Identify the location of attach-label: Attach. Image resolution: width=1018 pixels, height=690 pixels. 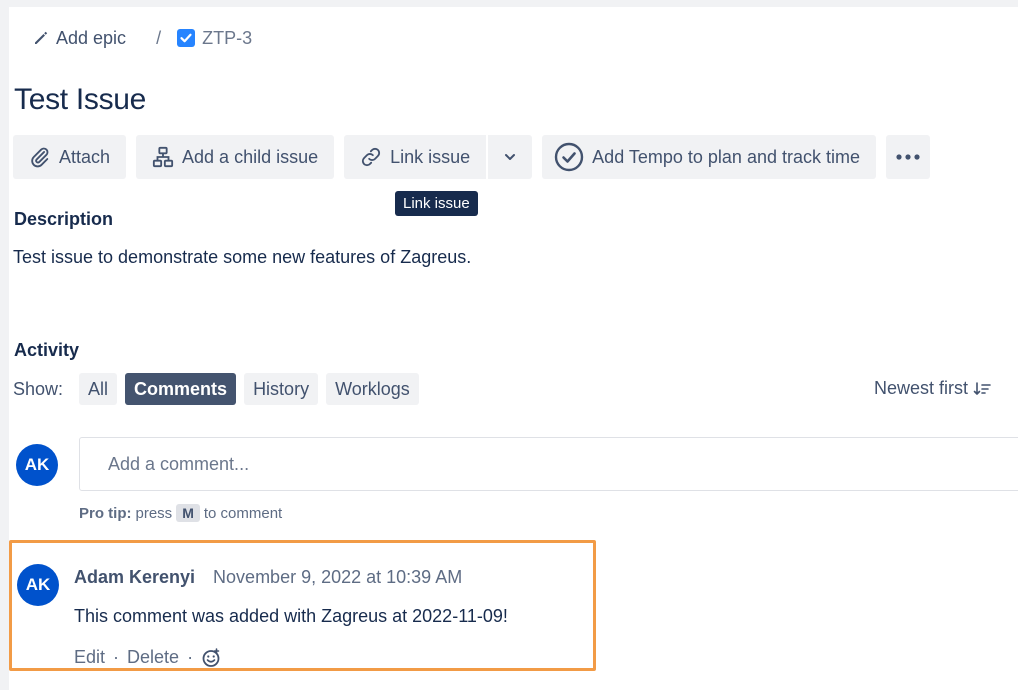
(85, 156).